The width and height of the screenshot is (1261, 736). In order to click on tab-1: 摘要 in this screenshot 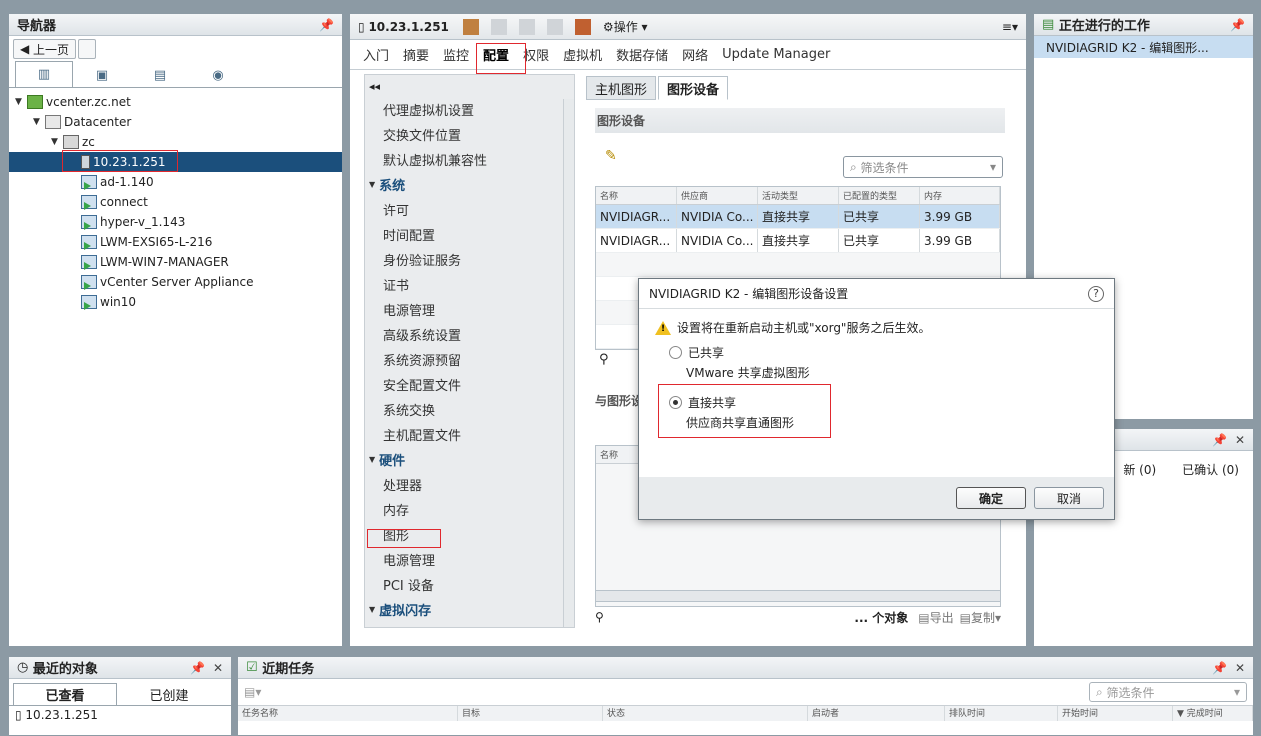, I will do `click(416, 55)`.